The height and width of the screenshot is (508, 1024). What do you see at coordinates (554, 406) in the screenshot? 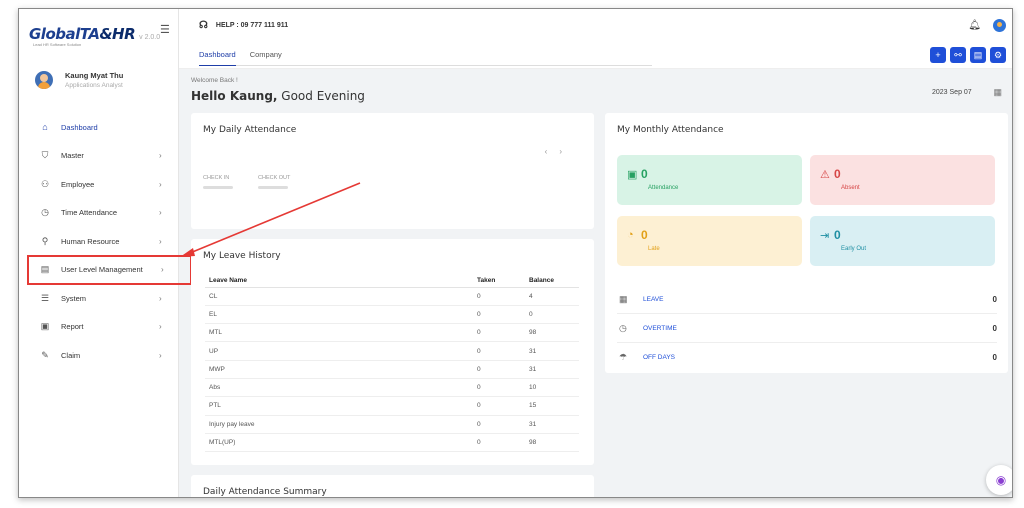
I see `leave-balance: 15` at bounding box center [554, 406].